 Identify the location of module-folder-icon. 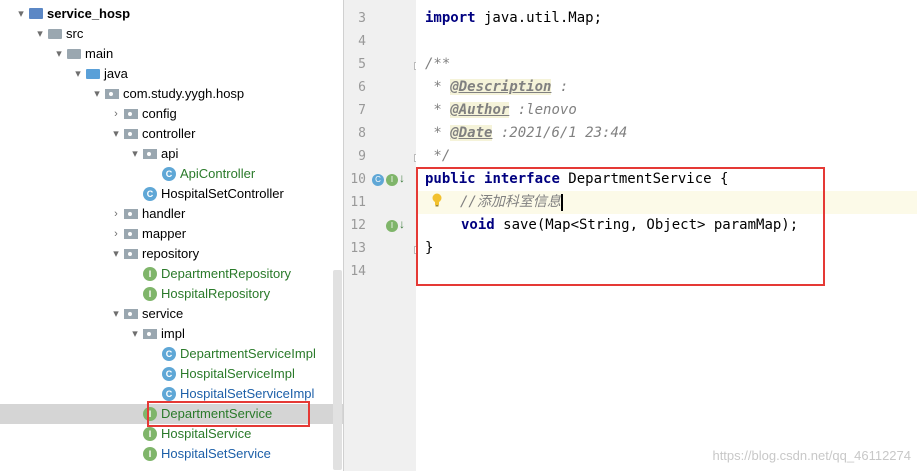
(36, 13).